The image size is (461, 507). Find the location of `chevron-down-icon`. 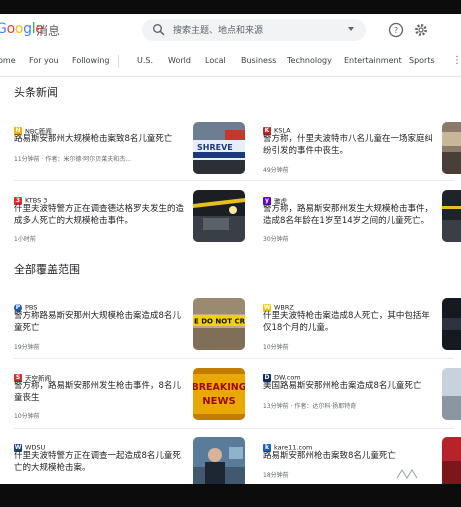

chevron-down-icon is located at coordinates (351, 29).